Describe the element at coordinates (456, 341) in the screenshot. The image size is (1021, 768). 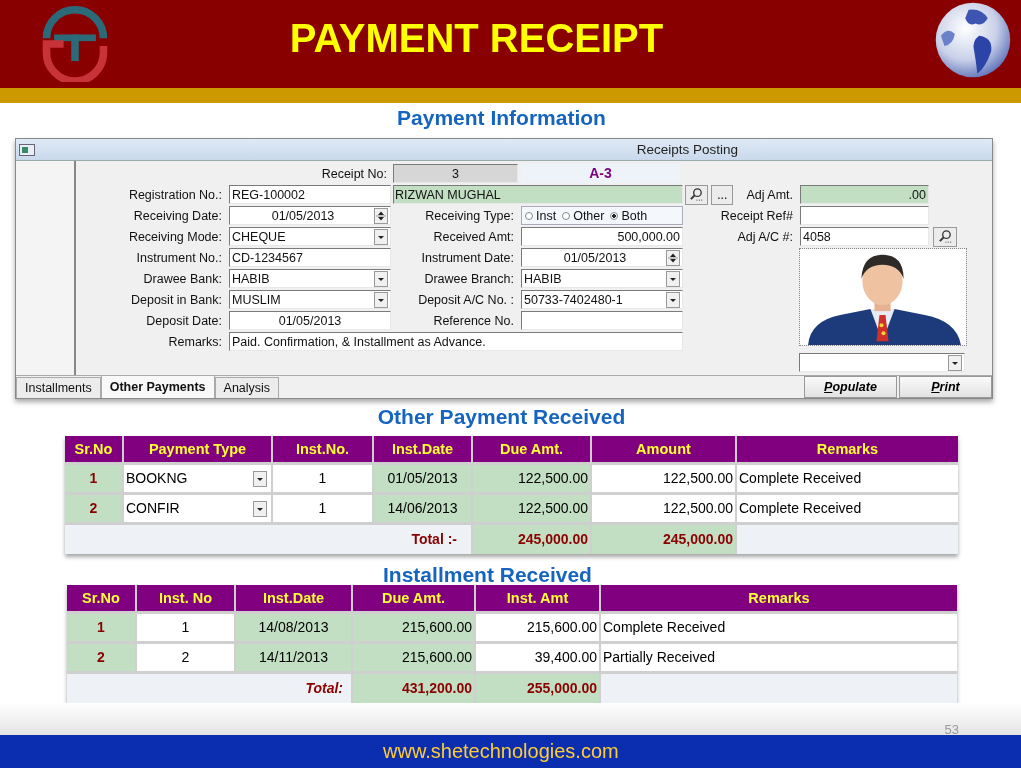
I see `remarks-field: Paid. Confirmation, & Installment as Advance.` at that location.